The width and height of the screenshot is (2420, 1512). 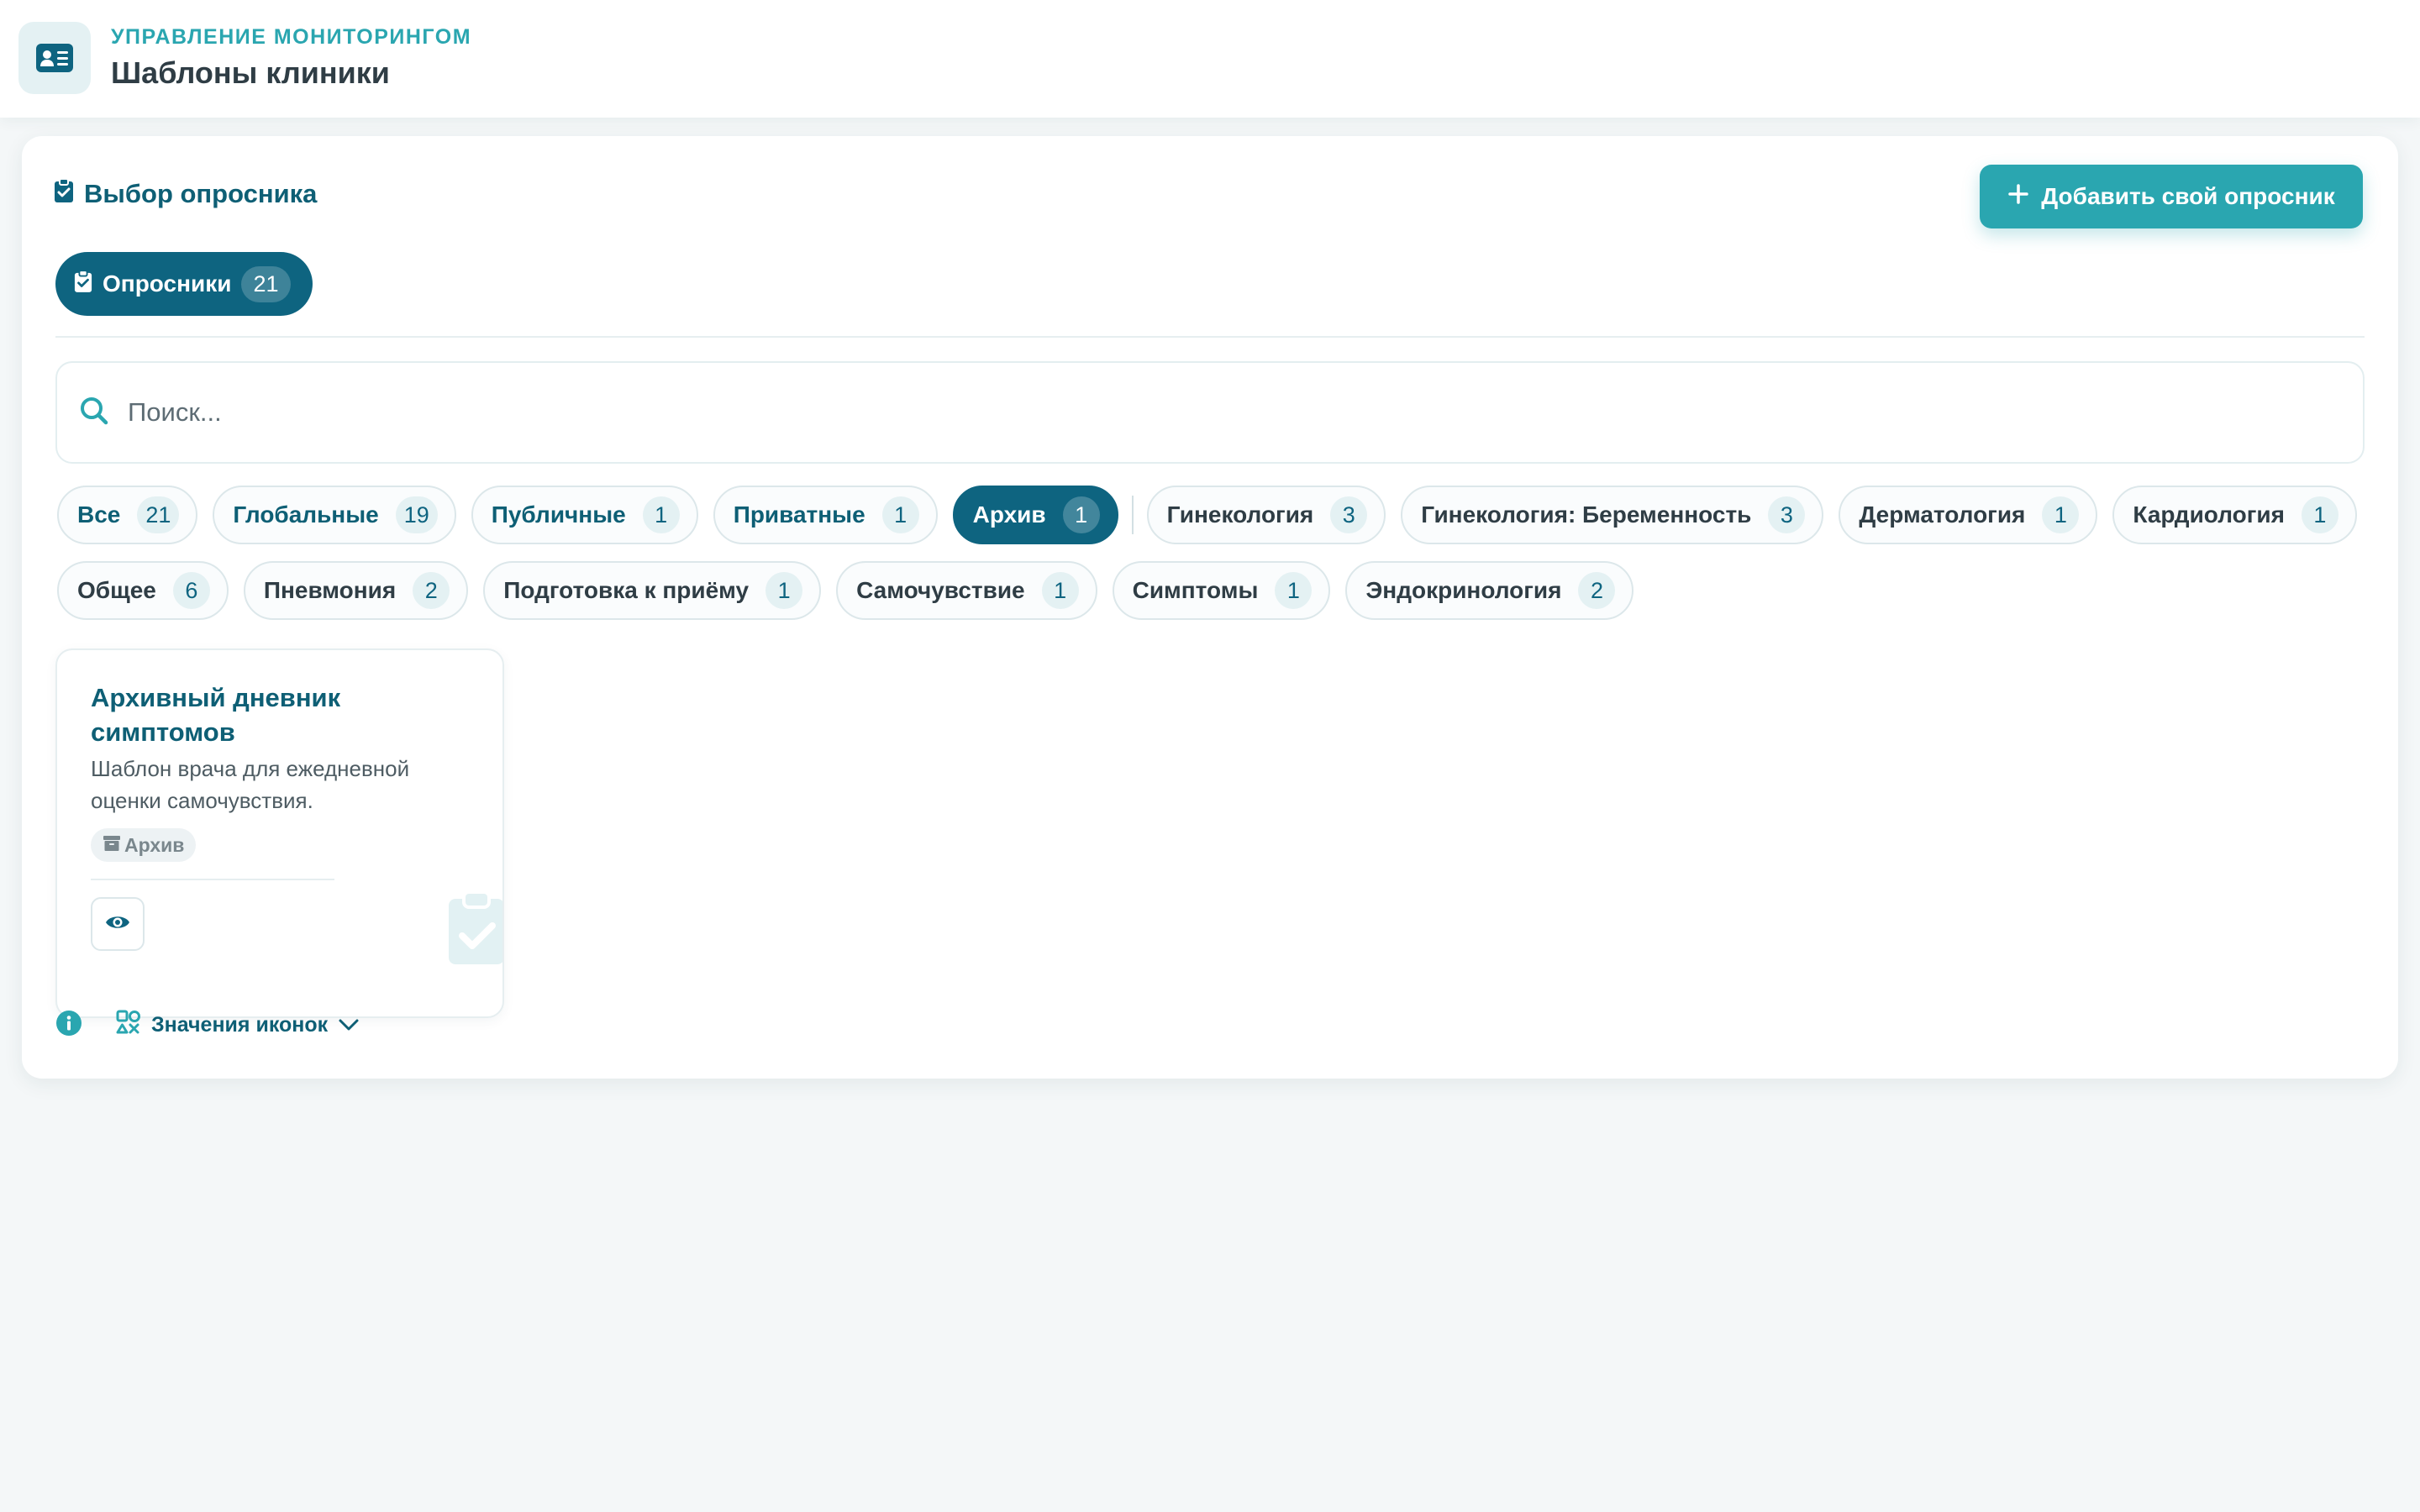 I want to click on top-bar: УПРАВЛЕНИЕ МОНИТОРИНГОМ Шаблоны клиники, so click(x=1210, y=59).